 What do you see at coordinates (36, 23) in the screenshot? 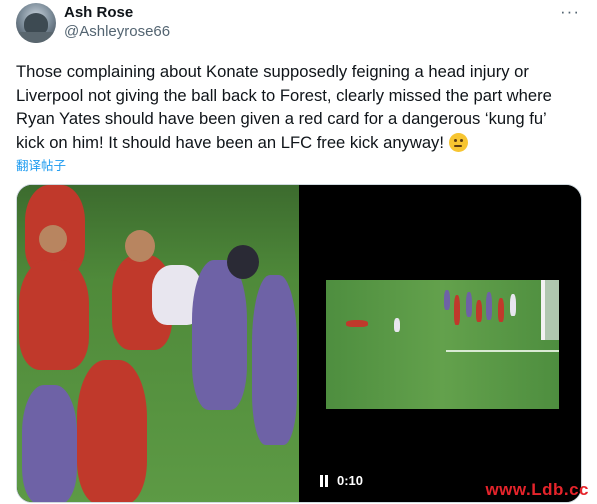
I see `avatar` at bounding box center [36, 23].